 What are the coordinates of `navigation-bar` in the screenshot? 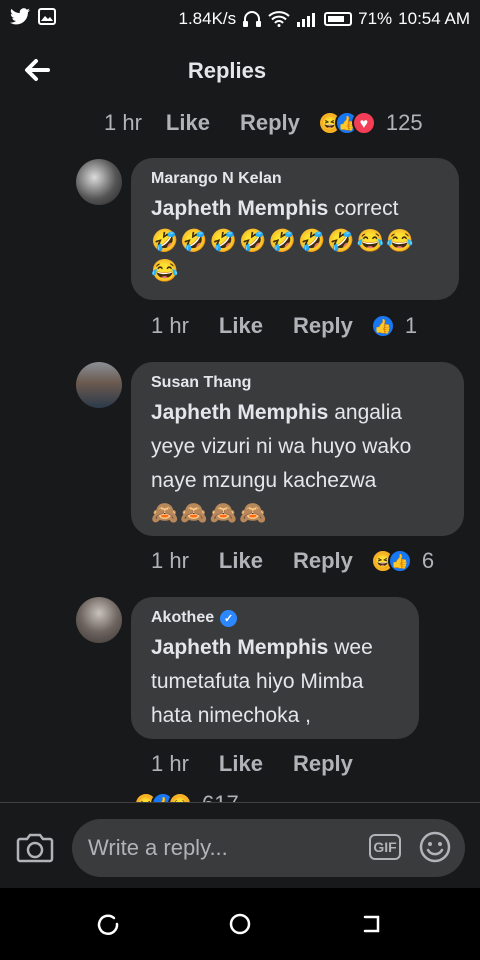 It's located at (240, 924).